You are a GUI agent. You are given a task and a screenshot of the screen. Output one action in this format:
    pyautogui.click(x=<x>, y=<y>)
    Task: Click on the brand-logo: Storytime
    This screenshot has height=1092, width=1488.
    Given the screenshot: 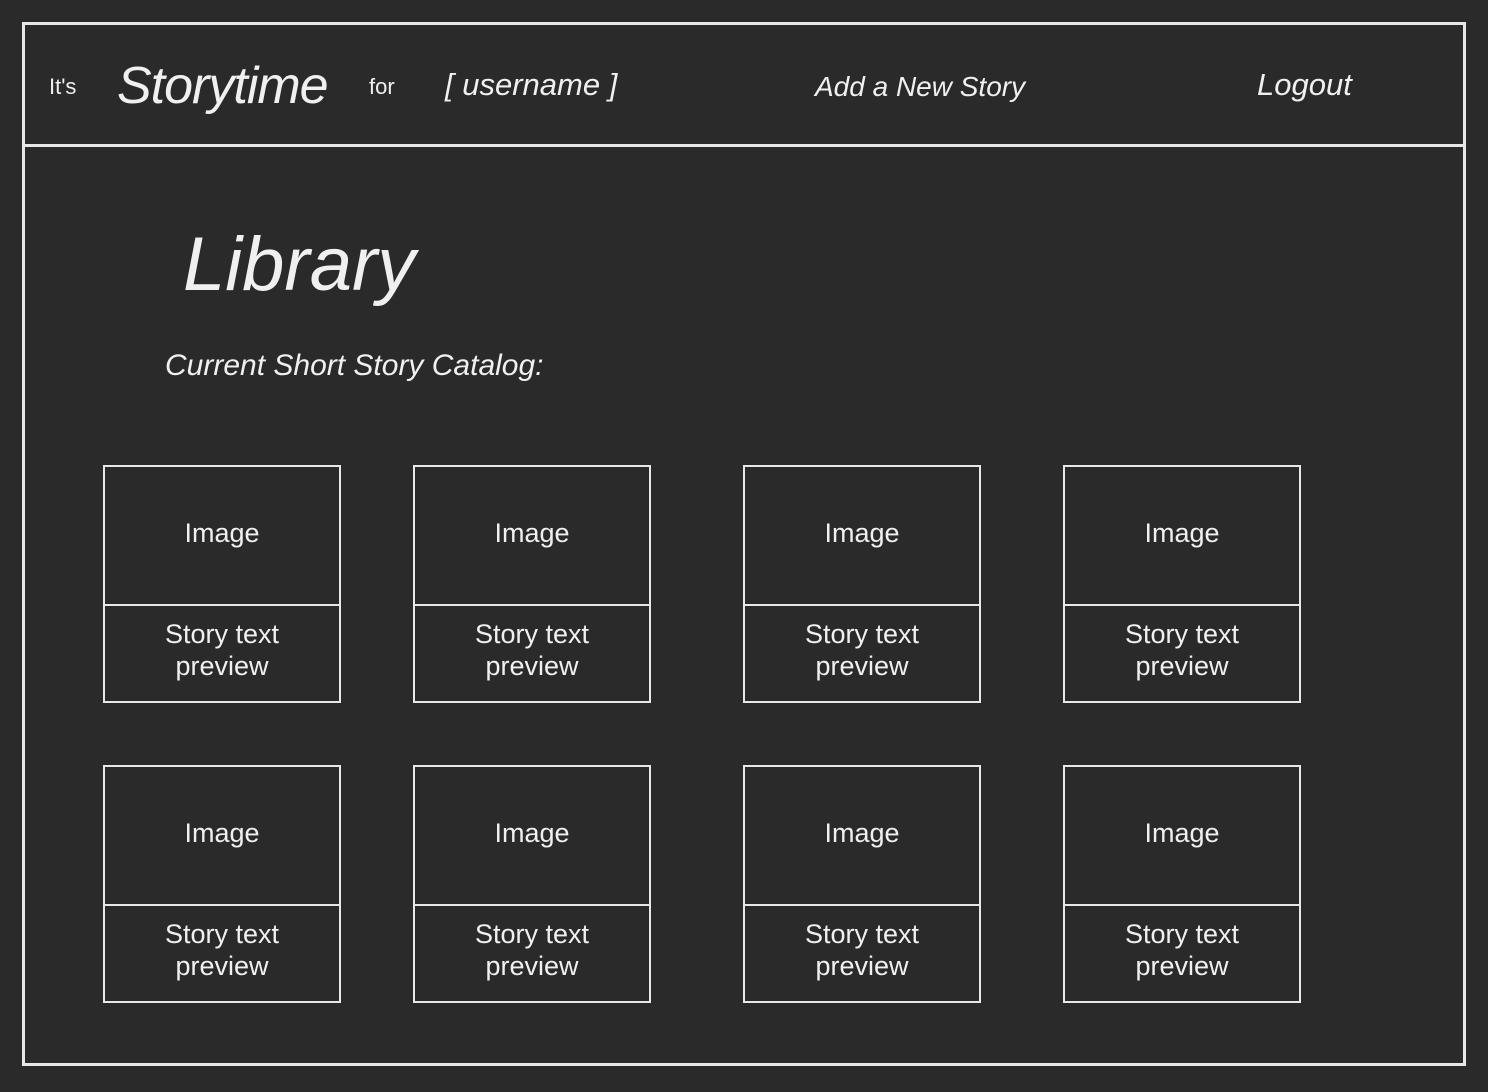 What is the action you would take?
    pyautogui.click(x=223, y=86)
    